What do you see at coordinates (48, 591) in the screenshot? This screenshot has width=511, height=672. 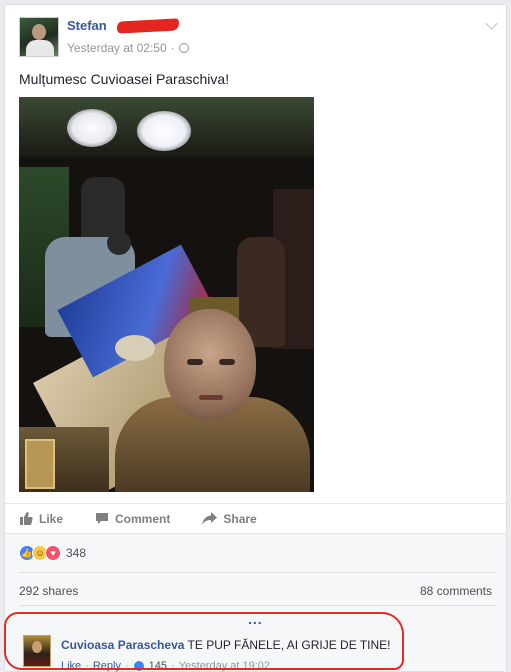 I see `shares-count: 292 shares` at bounding box center [48, 591].